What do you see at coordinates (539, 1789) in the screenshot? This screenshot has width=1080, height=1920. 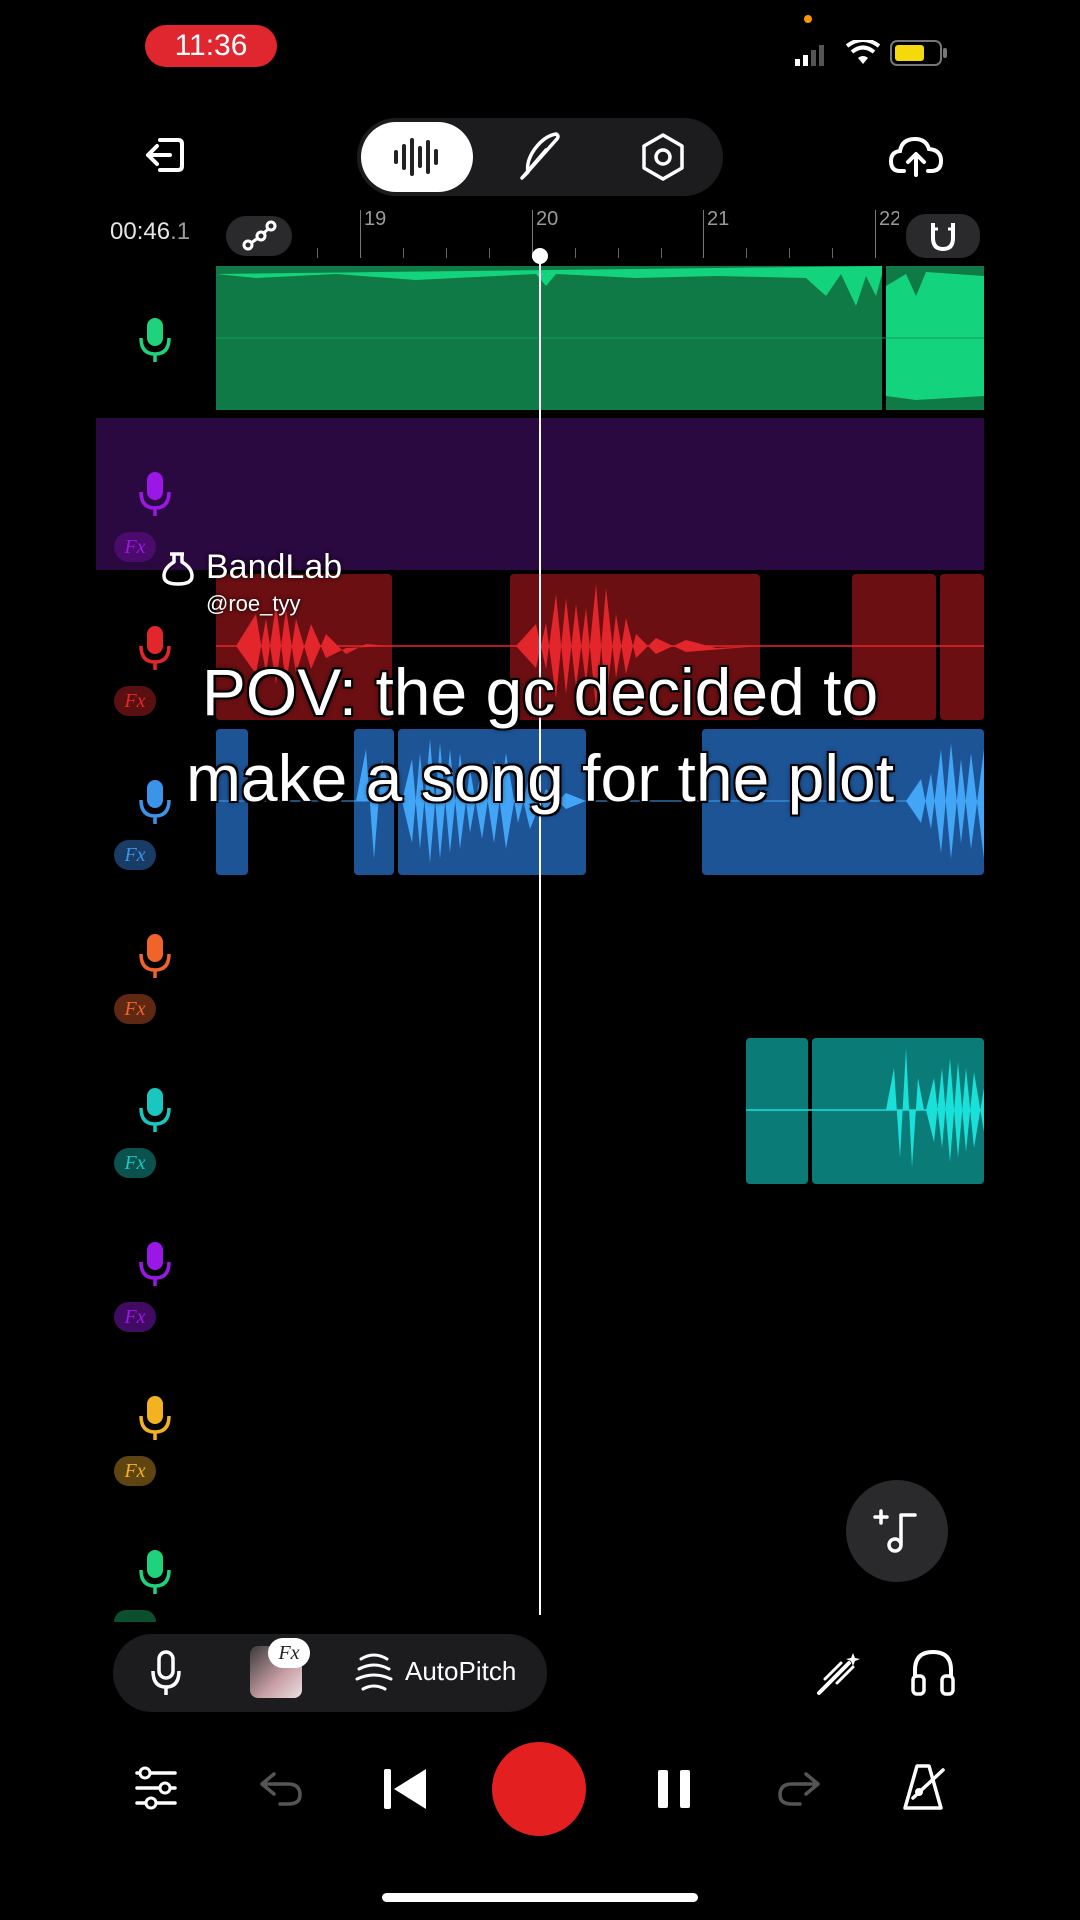 I see `record-button` at bounding box center [539, 1789].